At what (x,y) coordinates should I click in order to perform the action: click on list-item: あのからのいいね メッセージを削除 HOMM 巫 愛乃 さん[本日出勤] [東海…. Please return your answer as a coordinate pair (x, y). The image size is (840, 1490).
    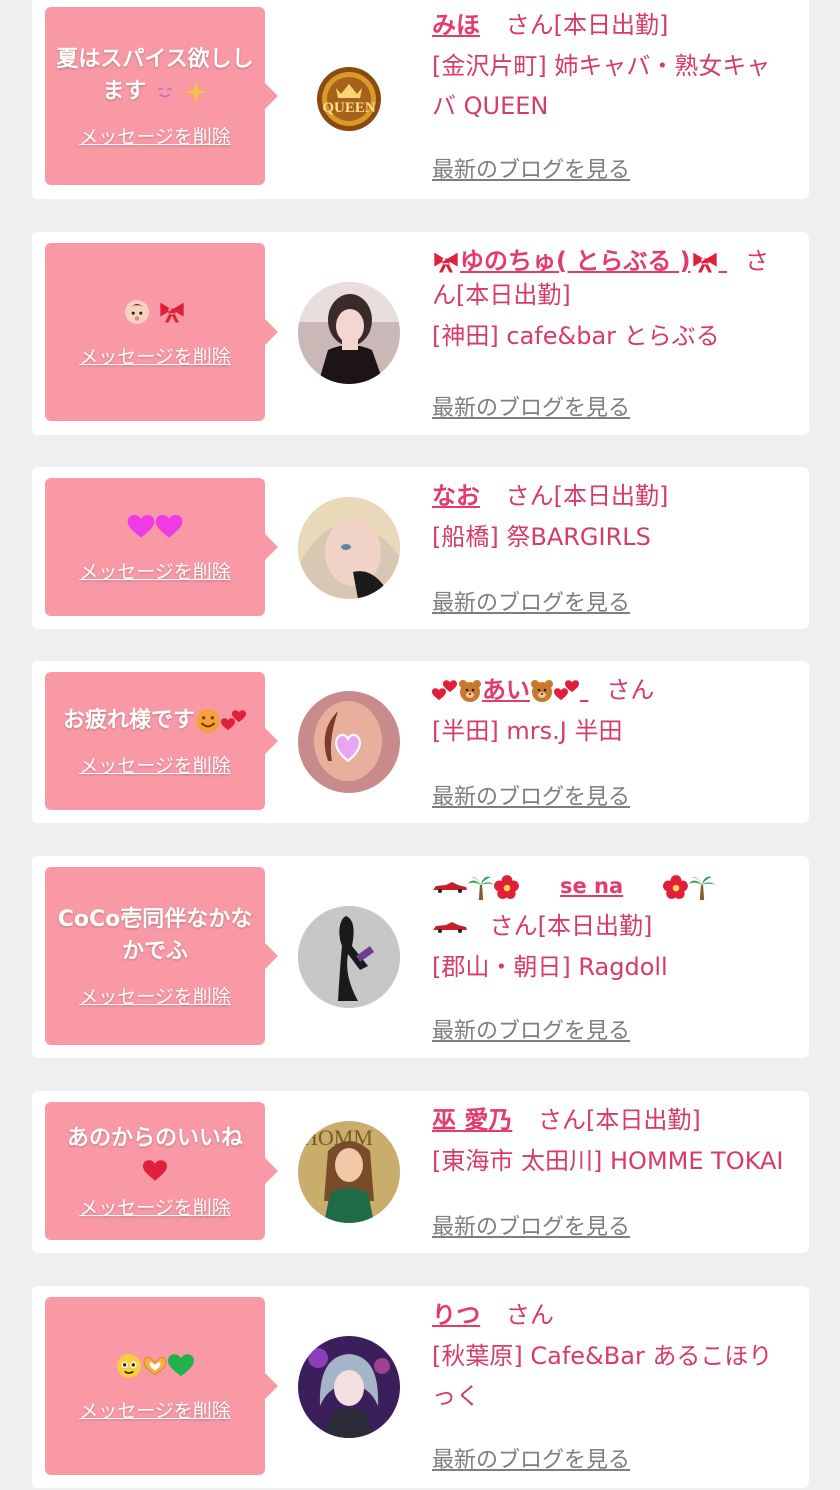
    Looking at the image, I should click on (420, 1172).